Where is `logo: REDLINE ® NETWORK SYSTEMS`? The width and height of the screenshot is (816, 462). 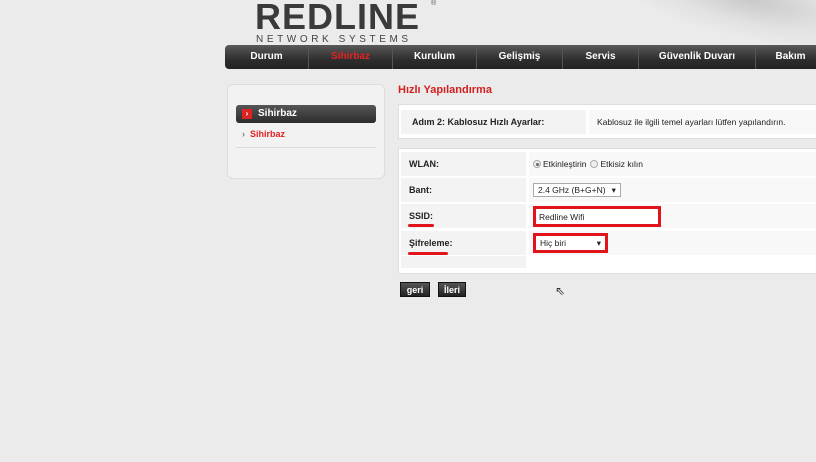
logo: REDLINE ® NETWORK SYSTEMS is located at coordinates (347, 22).